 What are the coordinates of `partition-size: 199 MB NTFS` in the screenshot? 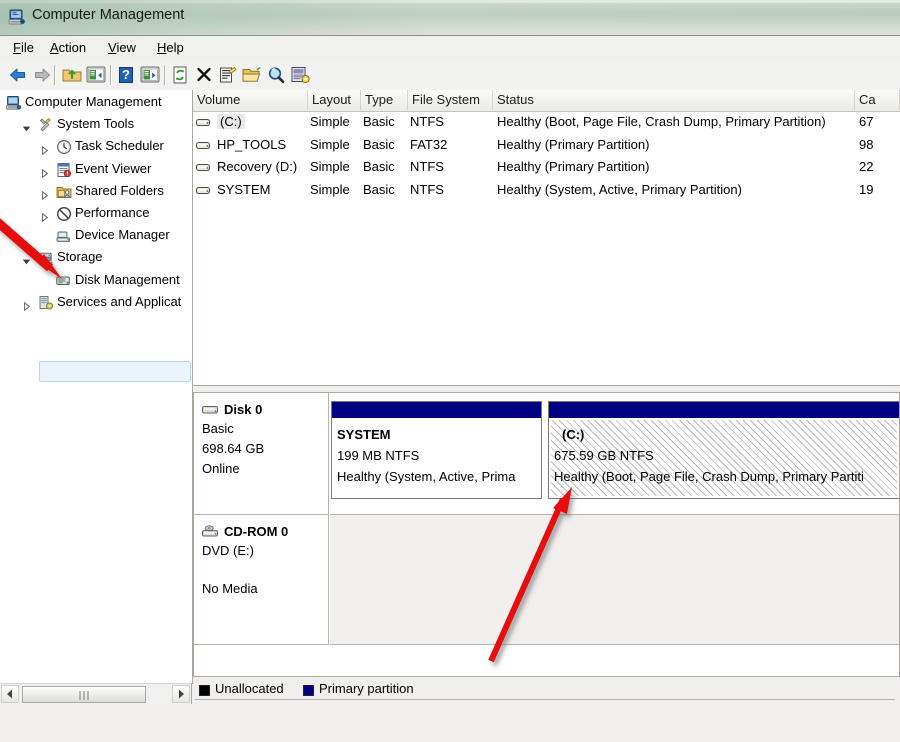 It's located at (378, 455).